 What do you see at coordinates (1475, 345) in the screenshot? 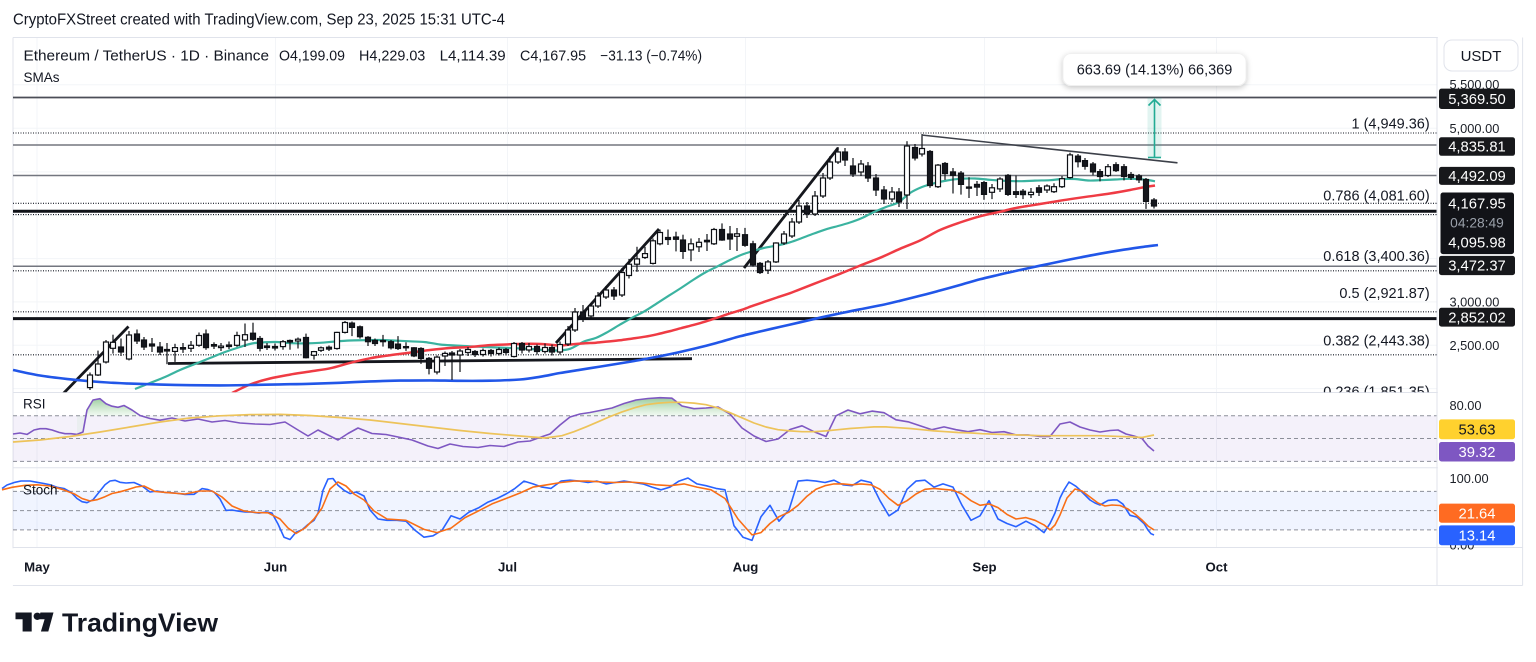
I see `svg-text: 2,500.00` at bounding box center [1475, 345].